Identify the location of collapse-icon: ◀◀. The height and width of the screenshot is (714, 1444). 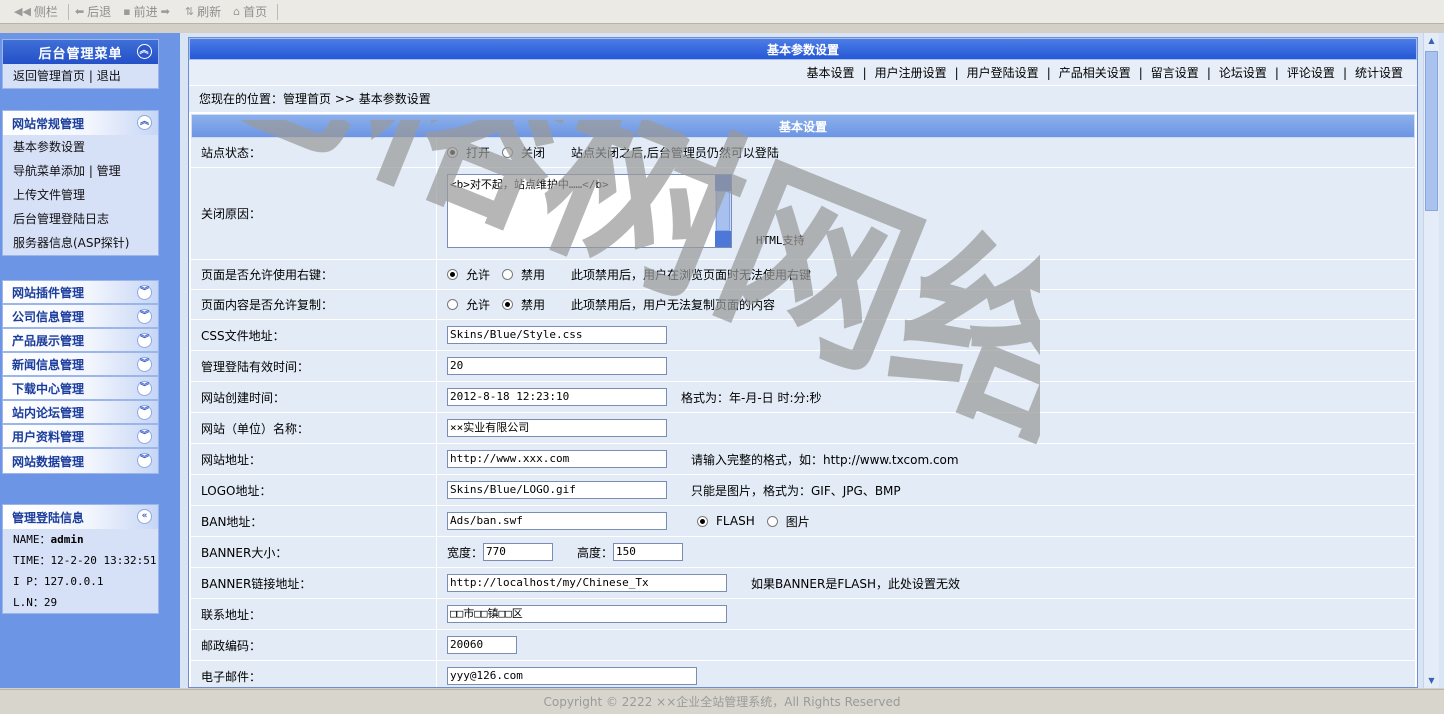
(22, 11).